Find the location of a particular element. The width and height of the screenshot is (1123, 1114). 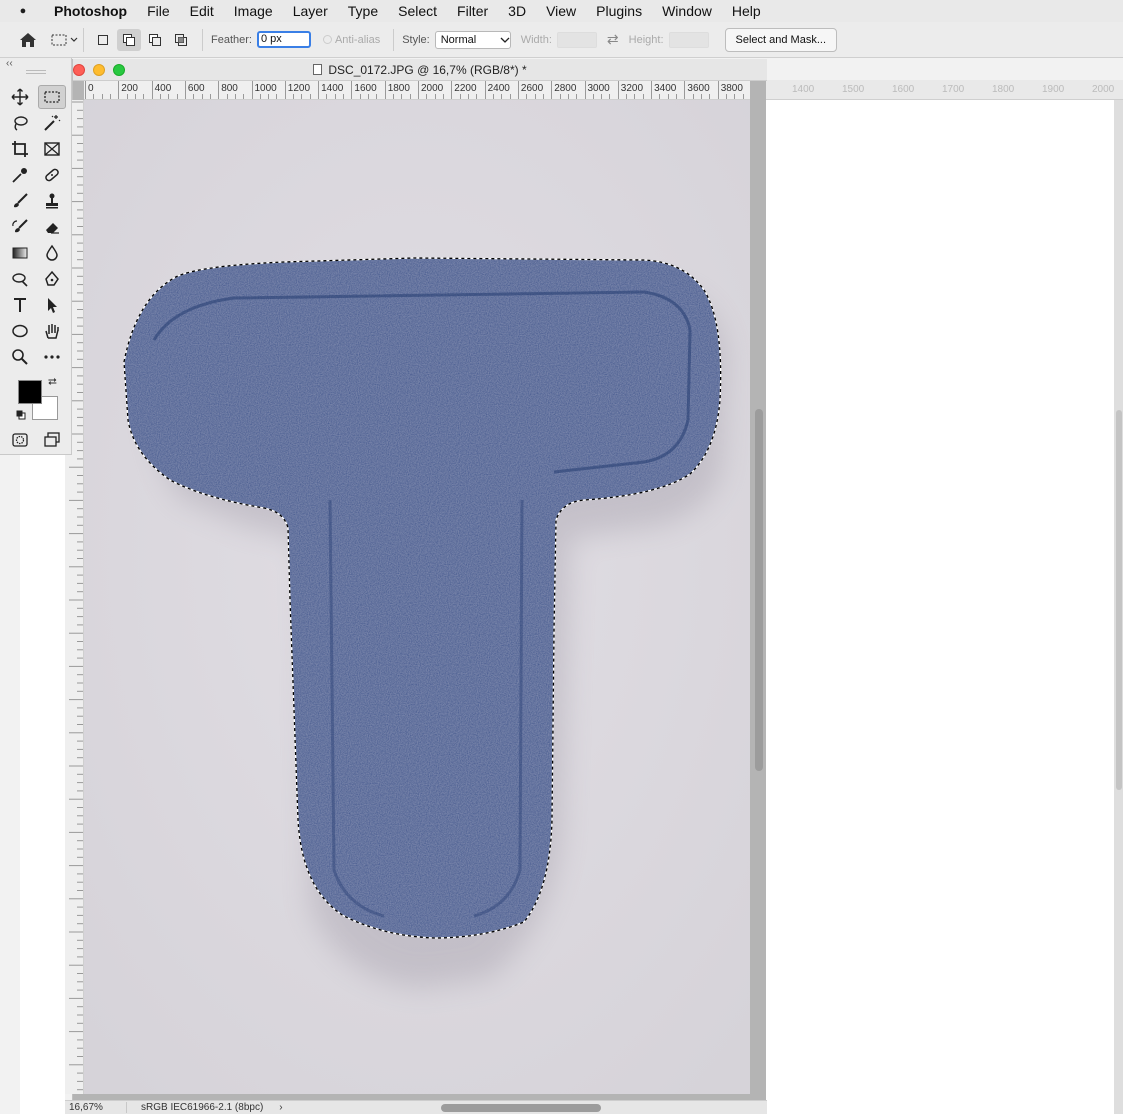

crop-tool-button is located at coordinates (20, 149).